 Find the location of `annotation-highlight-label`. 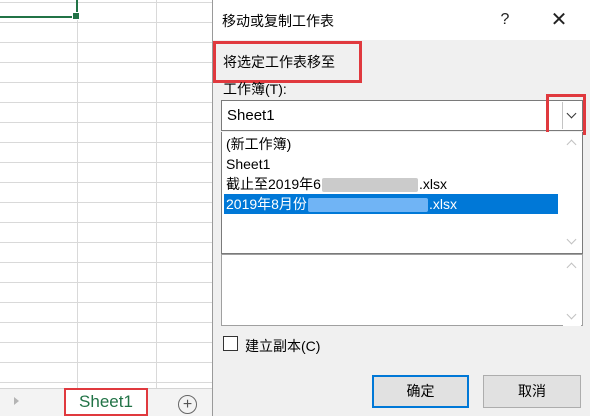

annotation-highlight-label is located at coordinates (287, 62).